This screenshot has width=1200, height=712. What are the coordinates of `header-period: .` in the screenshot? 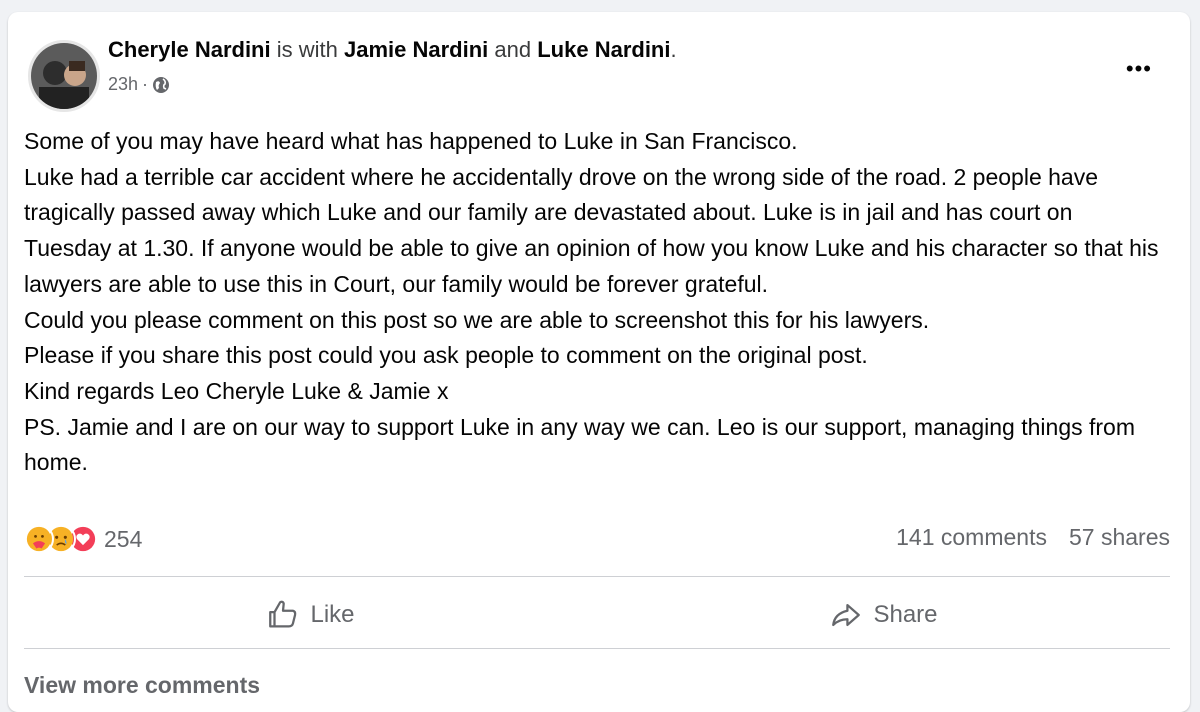 It's located at (673, 49).